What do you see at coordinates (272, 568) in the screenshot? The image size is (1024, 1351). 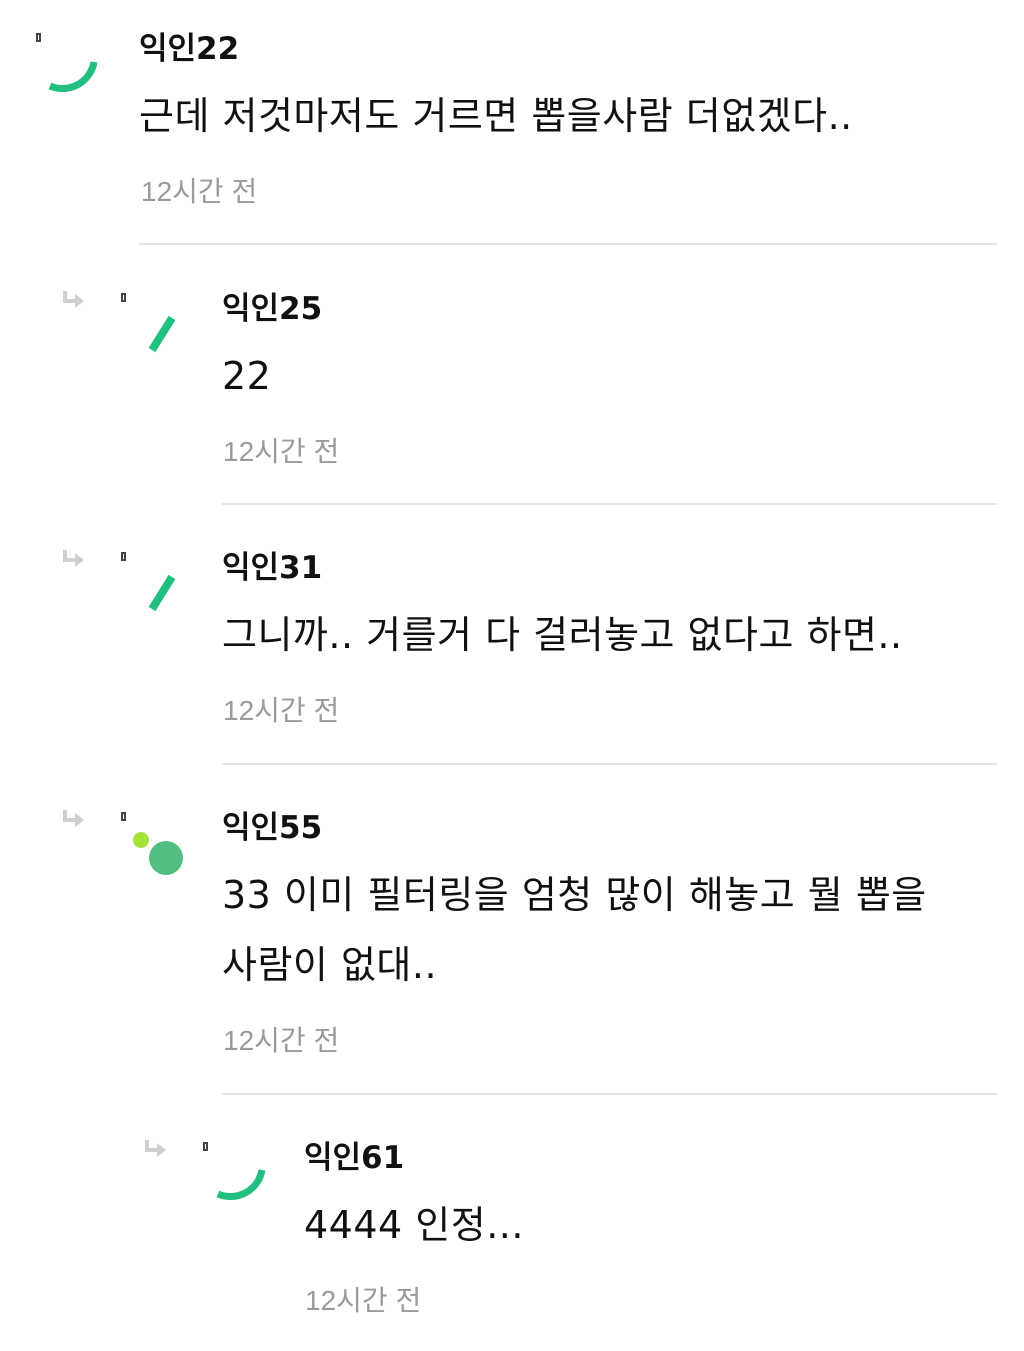 I see `comment-author: 익인31` at bounding box center [272, 568].